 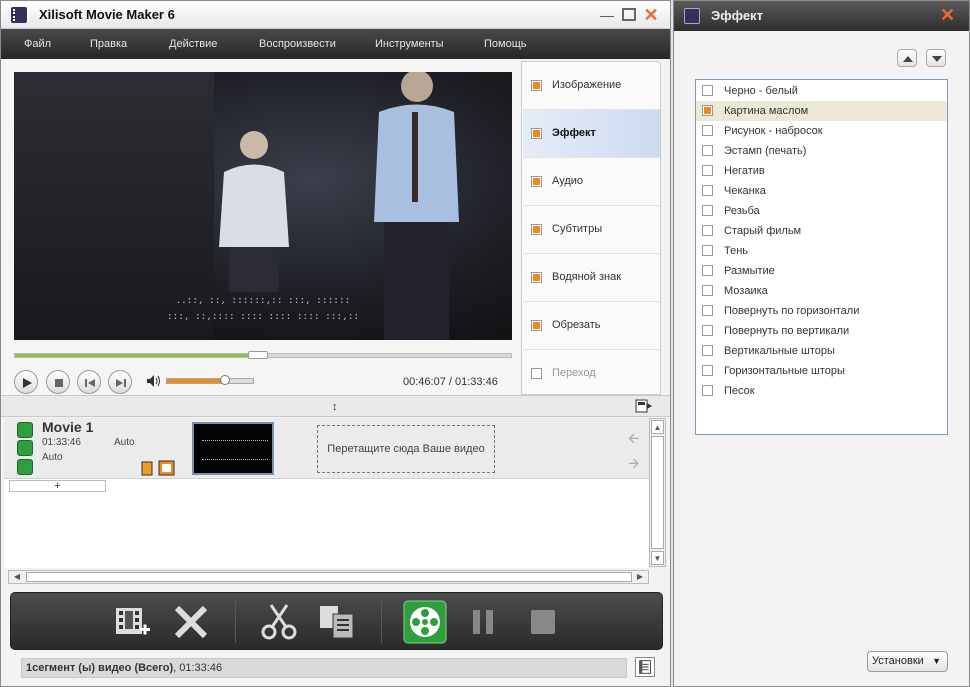 What do you see at coordinates (120, 382) in the screenshot?
I see `next-button` at bounding box center [120, 382].